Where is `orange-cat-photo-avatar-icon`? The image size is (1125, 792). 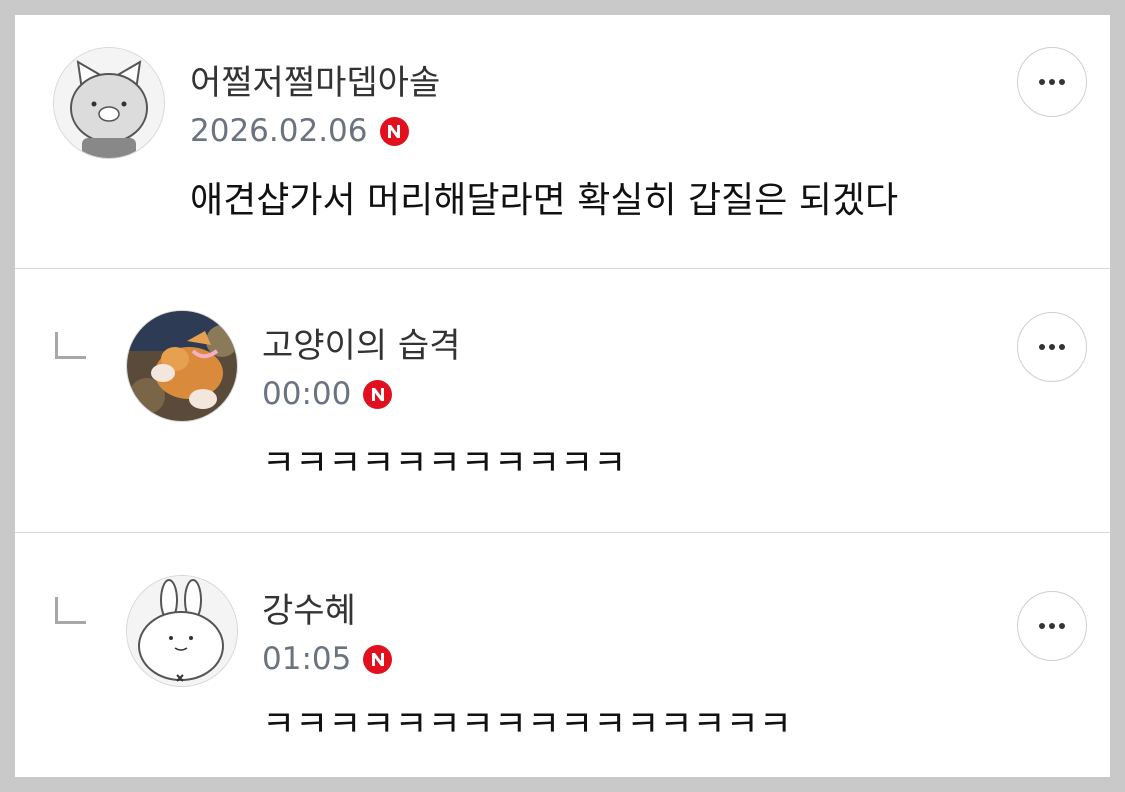 orange-cat-photo-avatar-icon is located at coordinates (182, 366).